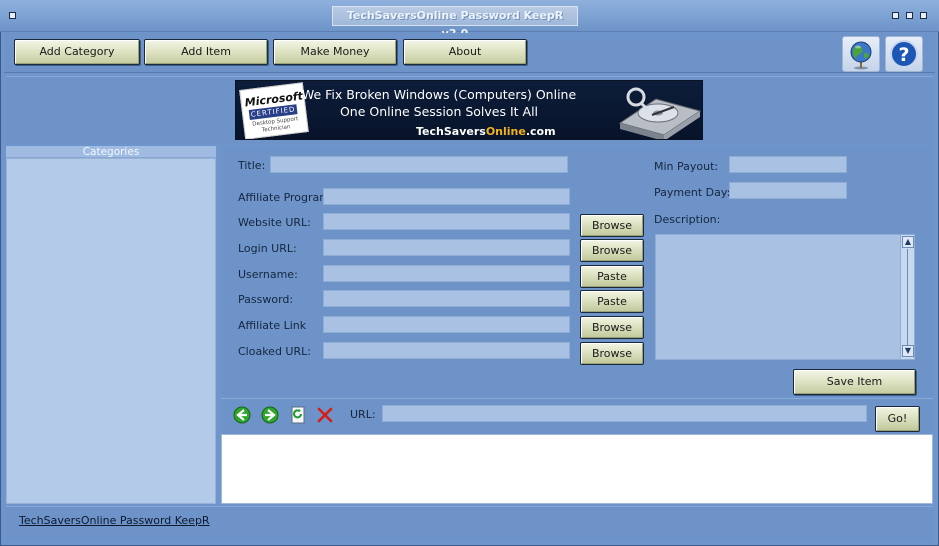 Image resolution: width=939 pixels, height=546 pixels. I want to click on description-textarea, so click(785, 297).